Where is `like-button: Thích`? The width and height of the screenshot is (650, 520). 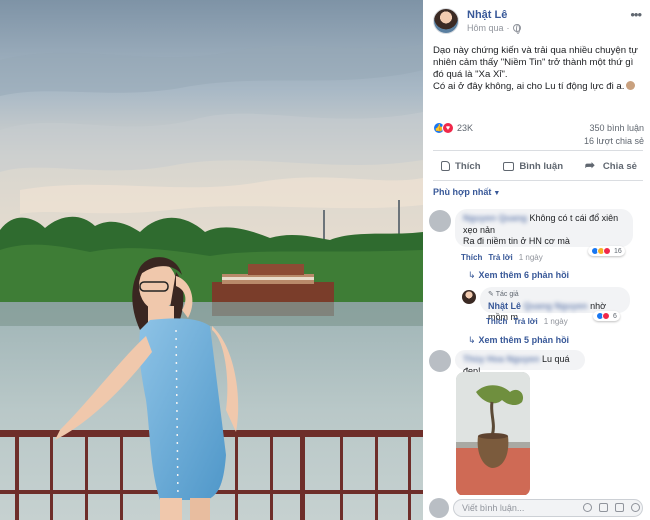 like-button: Thích is located at coordinates (461, 166).